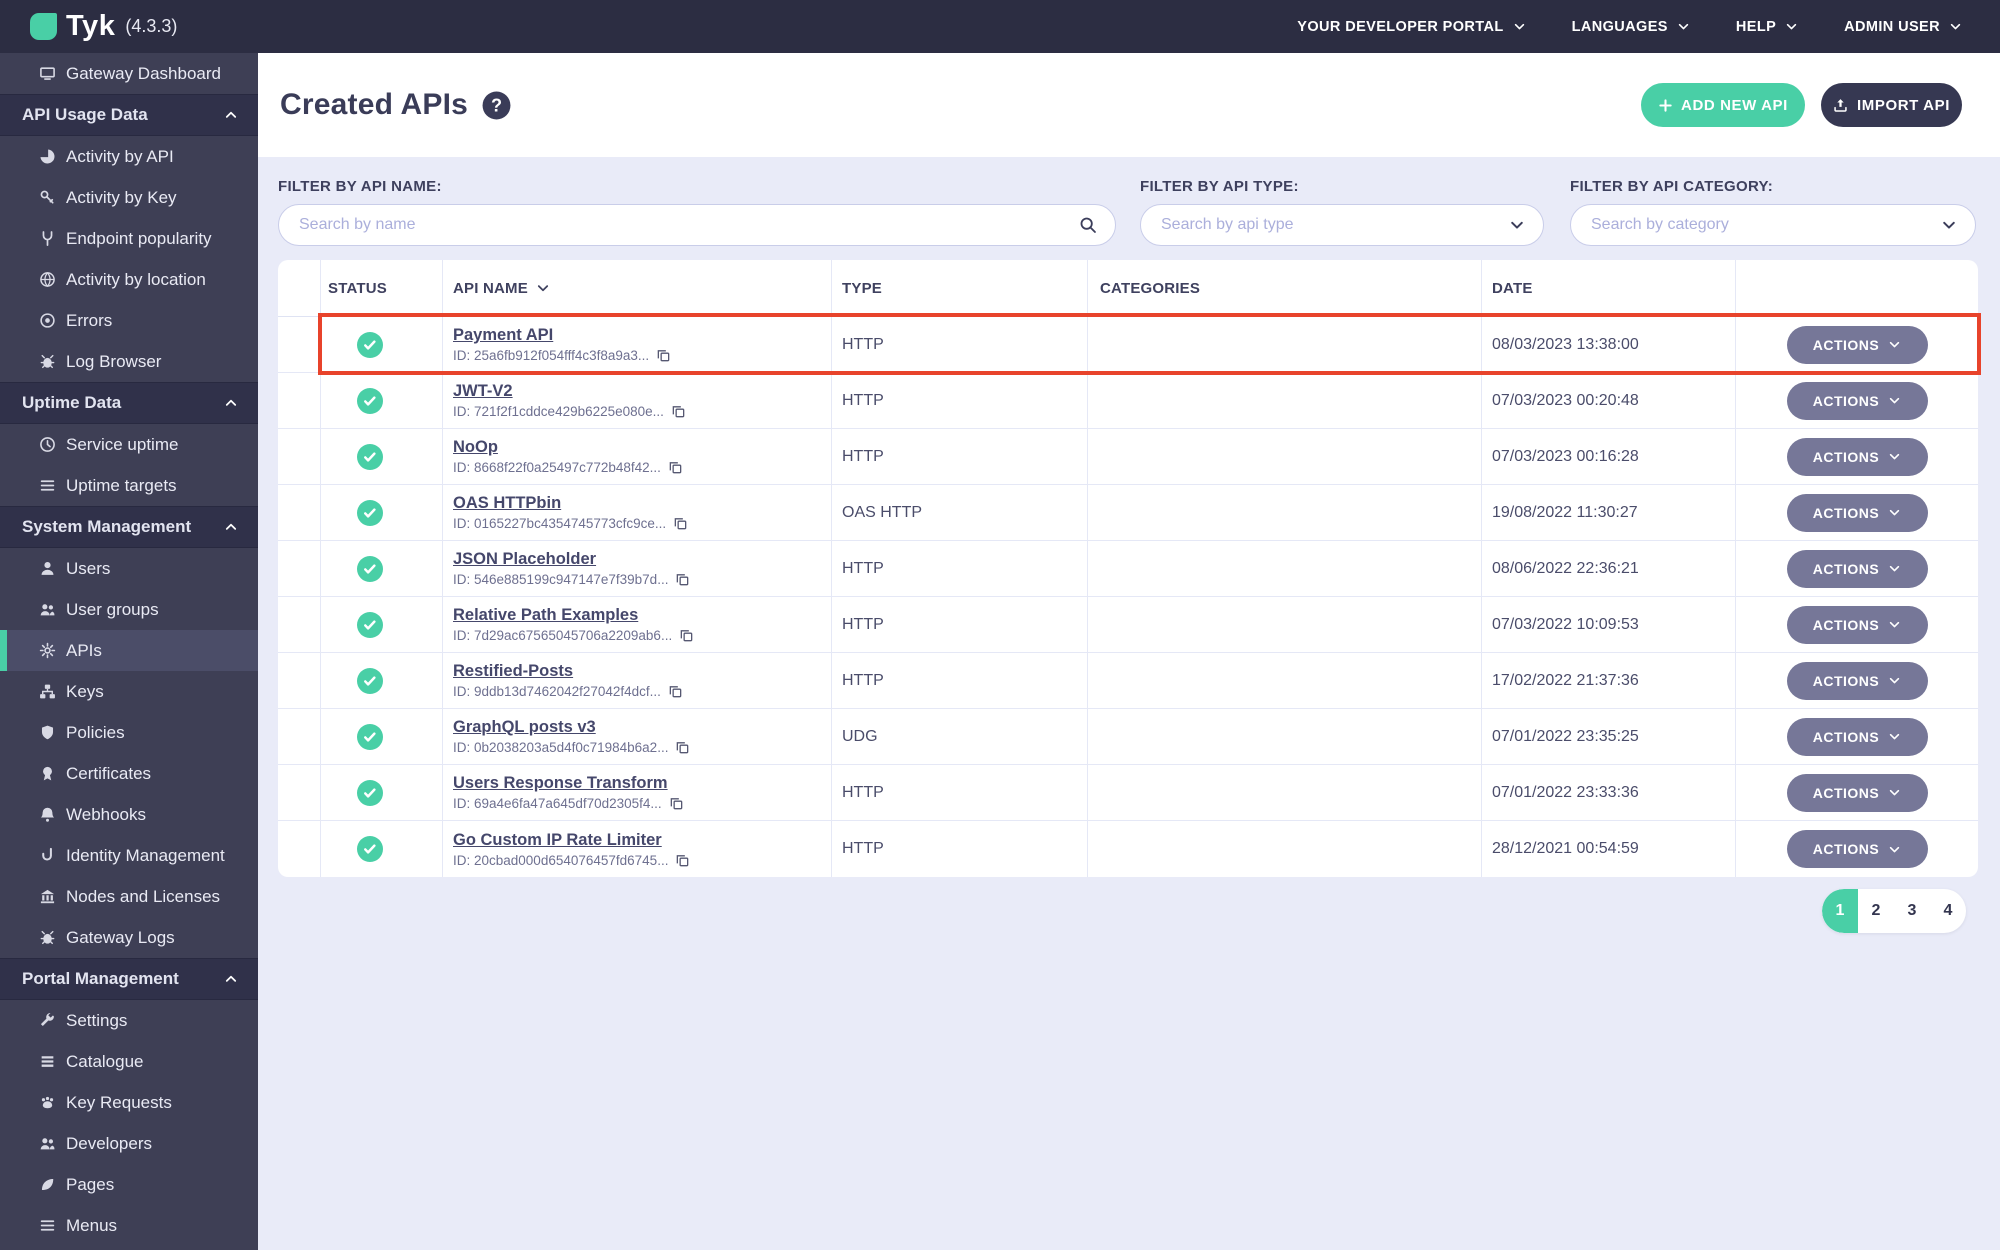  Describe the element at coordinates (370, 736) in the screenshot. I see `status-active-icon` at that location.